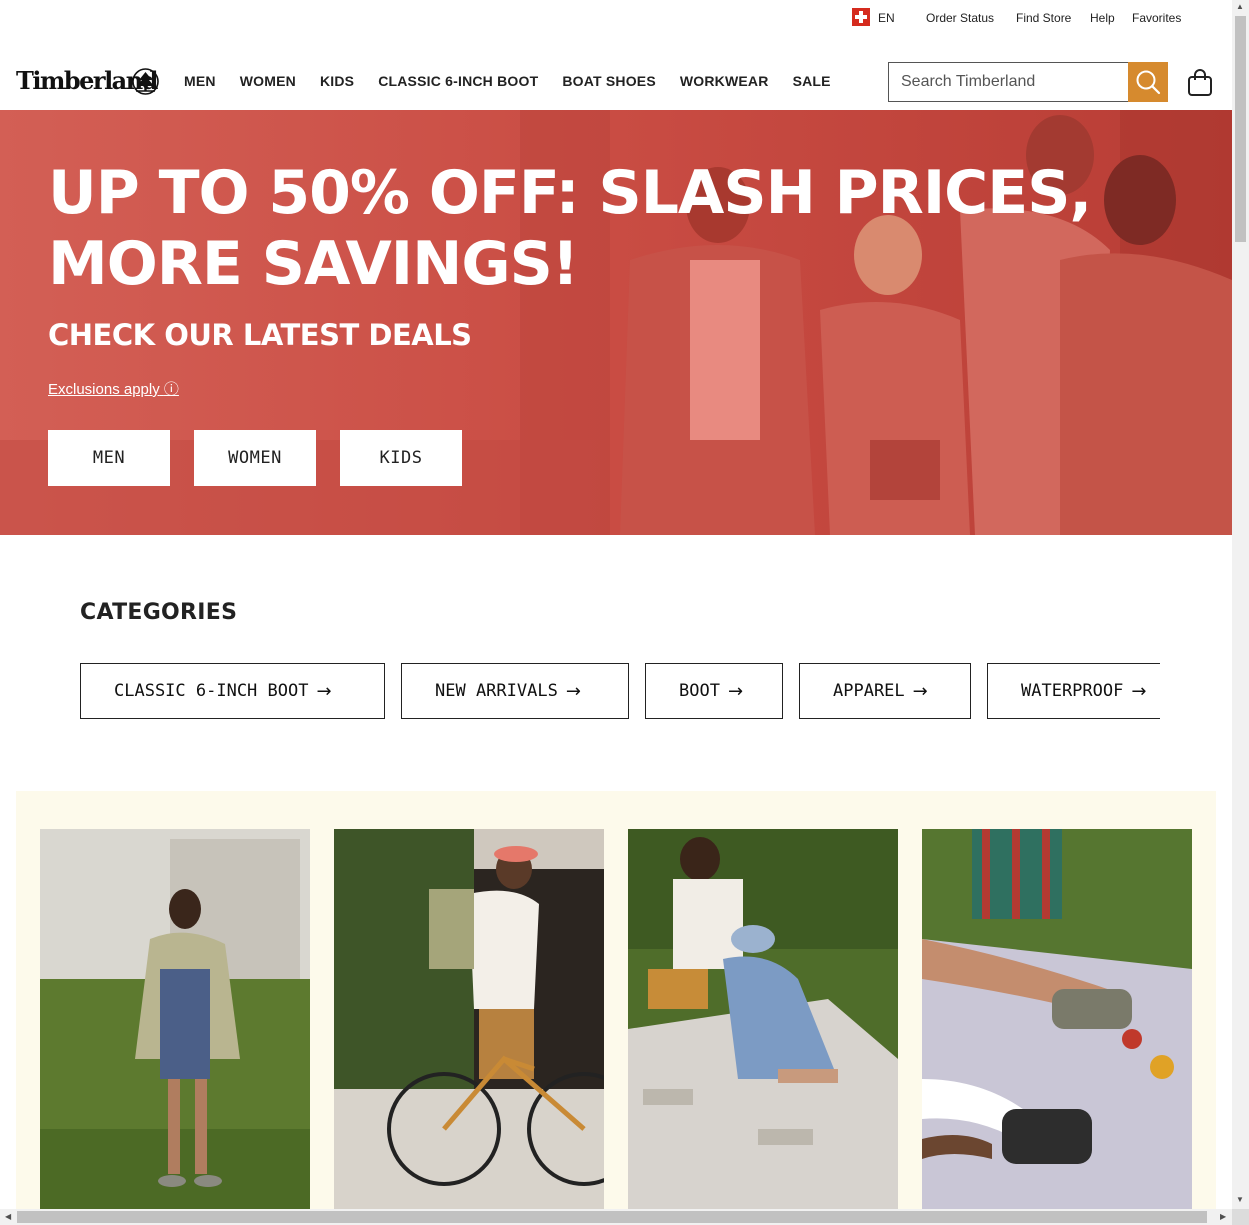 The image size is (1249, 1225). I want to click on category-waterproof: WATERPROOF →, so click(1073, 691).